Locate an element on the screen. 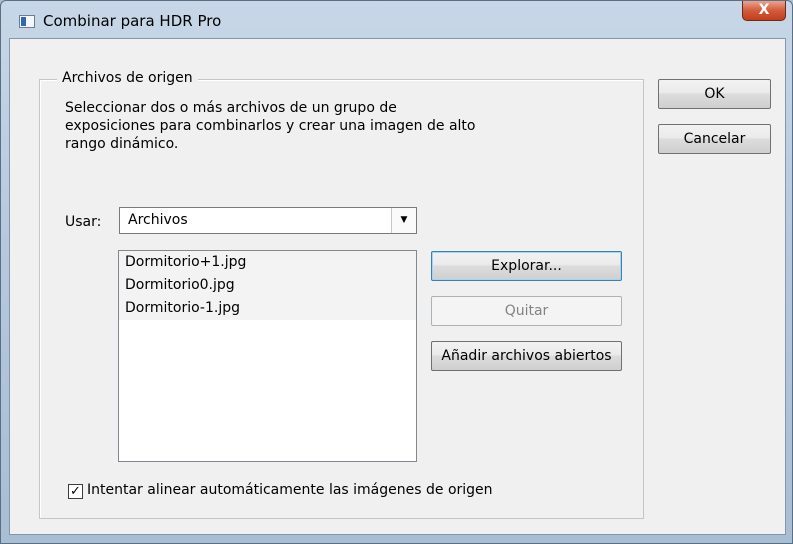 The height and width of the screenshot is (544, 793). title-bar: Combinar para HDR Pro X is located at coordinates (396, 19).